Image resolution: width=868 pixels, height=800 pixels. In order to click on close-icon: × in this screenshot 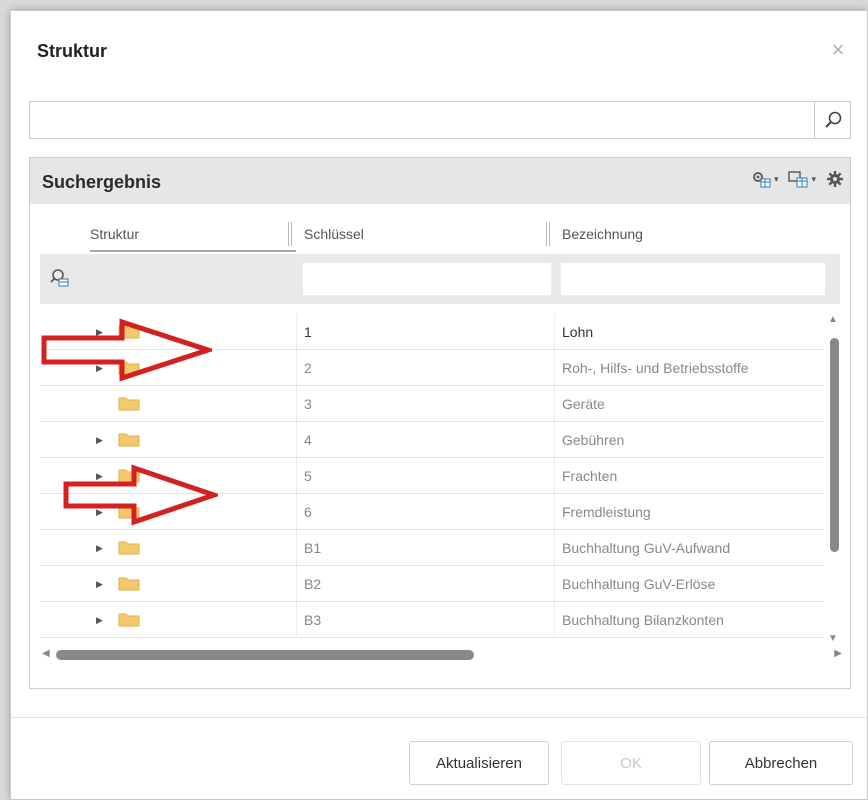, I will do `click(838, 50)`.